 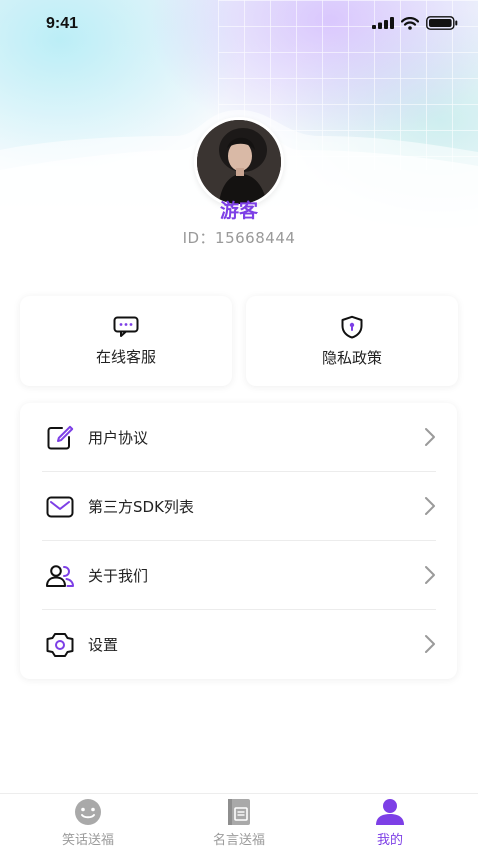 I want to click on tab-quotes: 名言送福, so click(x=239, y=823).